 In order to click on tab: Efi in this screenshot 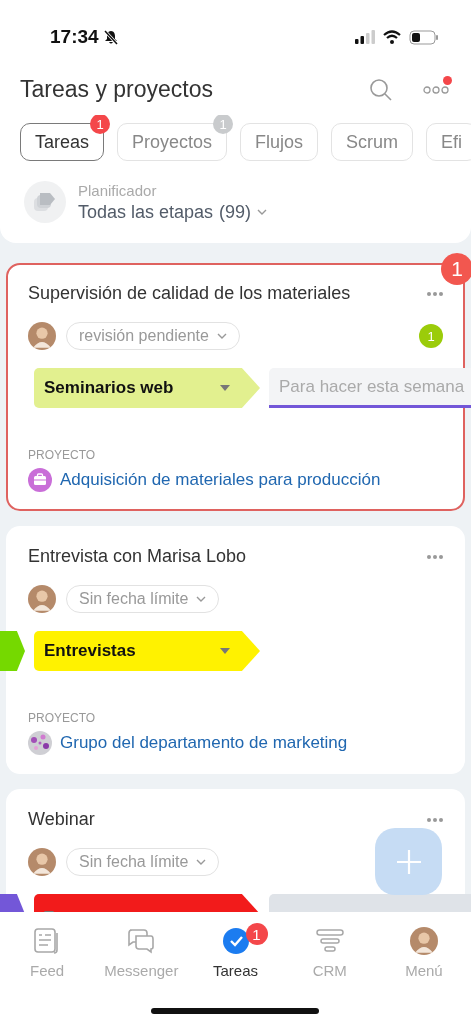, I will do `click(448, 142)`.